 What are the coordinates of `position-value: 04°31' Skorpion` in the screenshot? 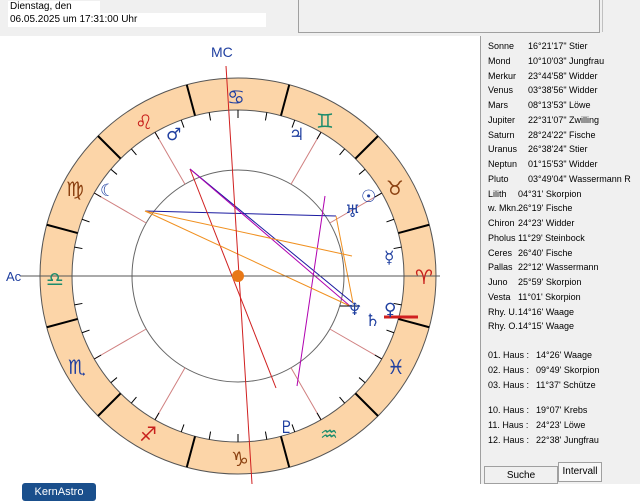 It's located at (550, 193).